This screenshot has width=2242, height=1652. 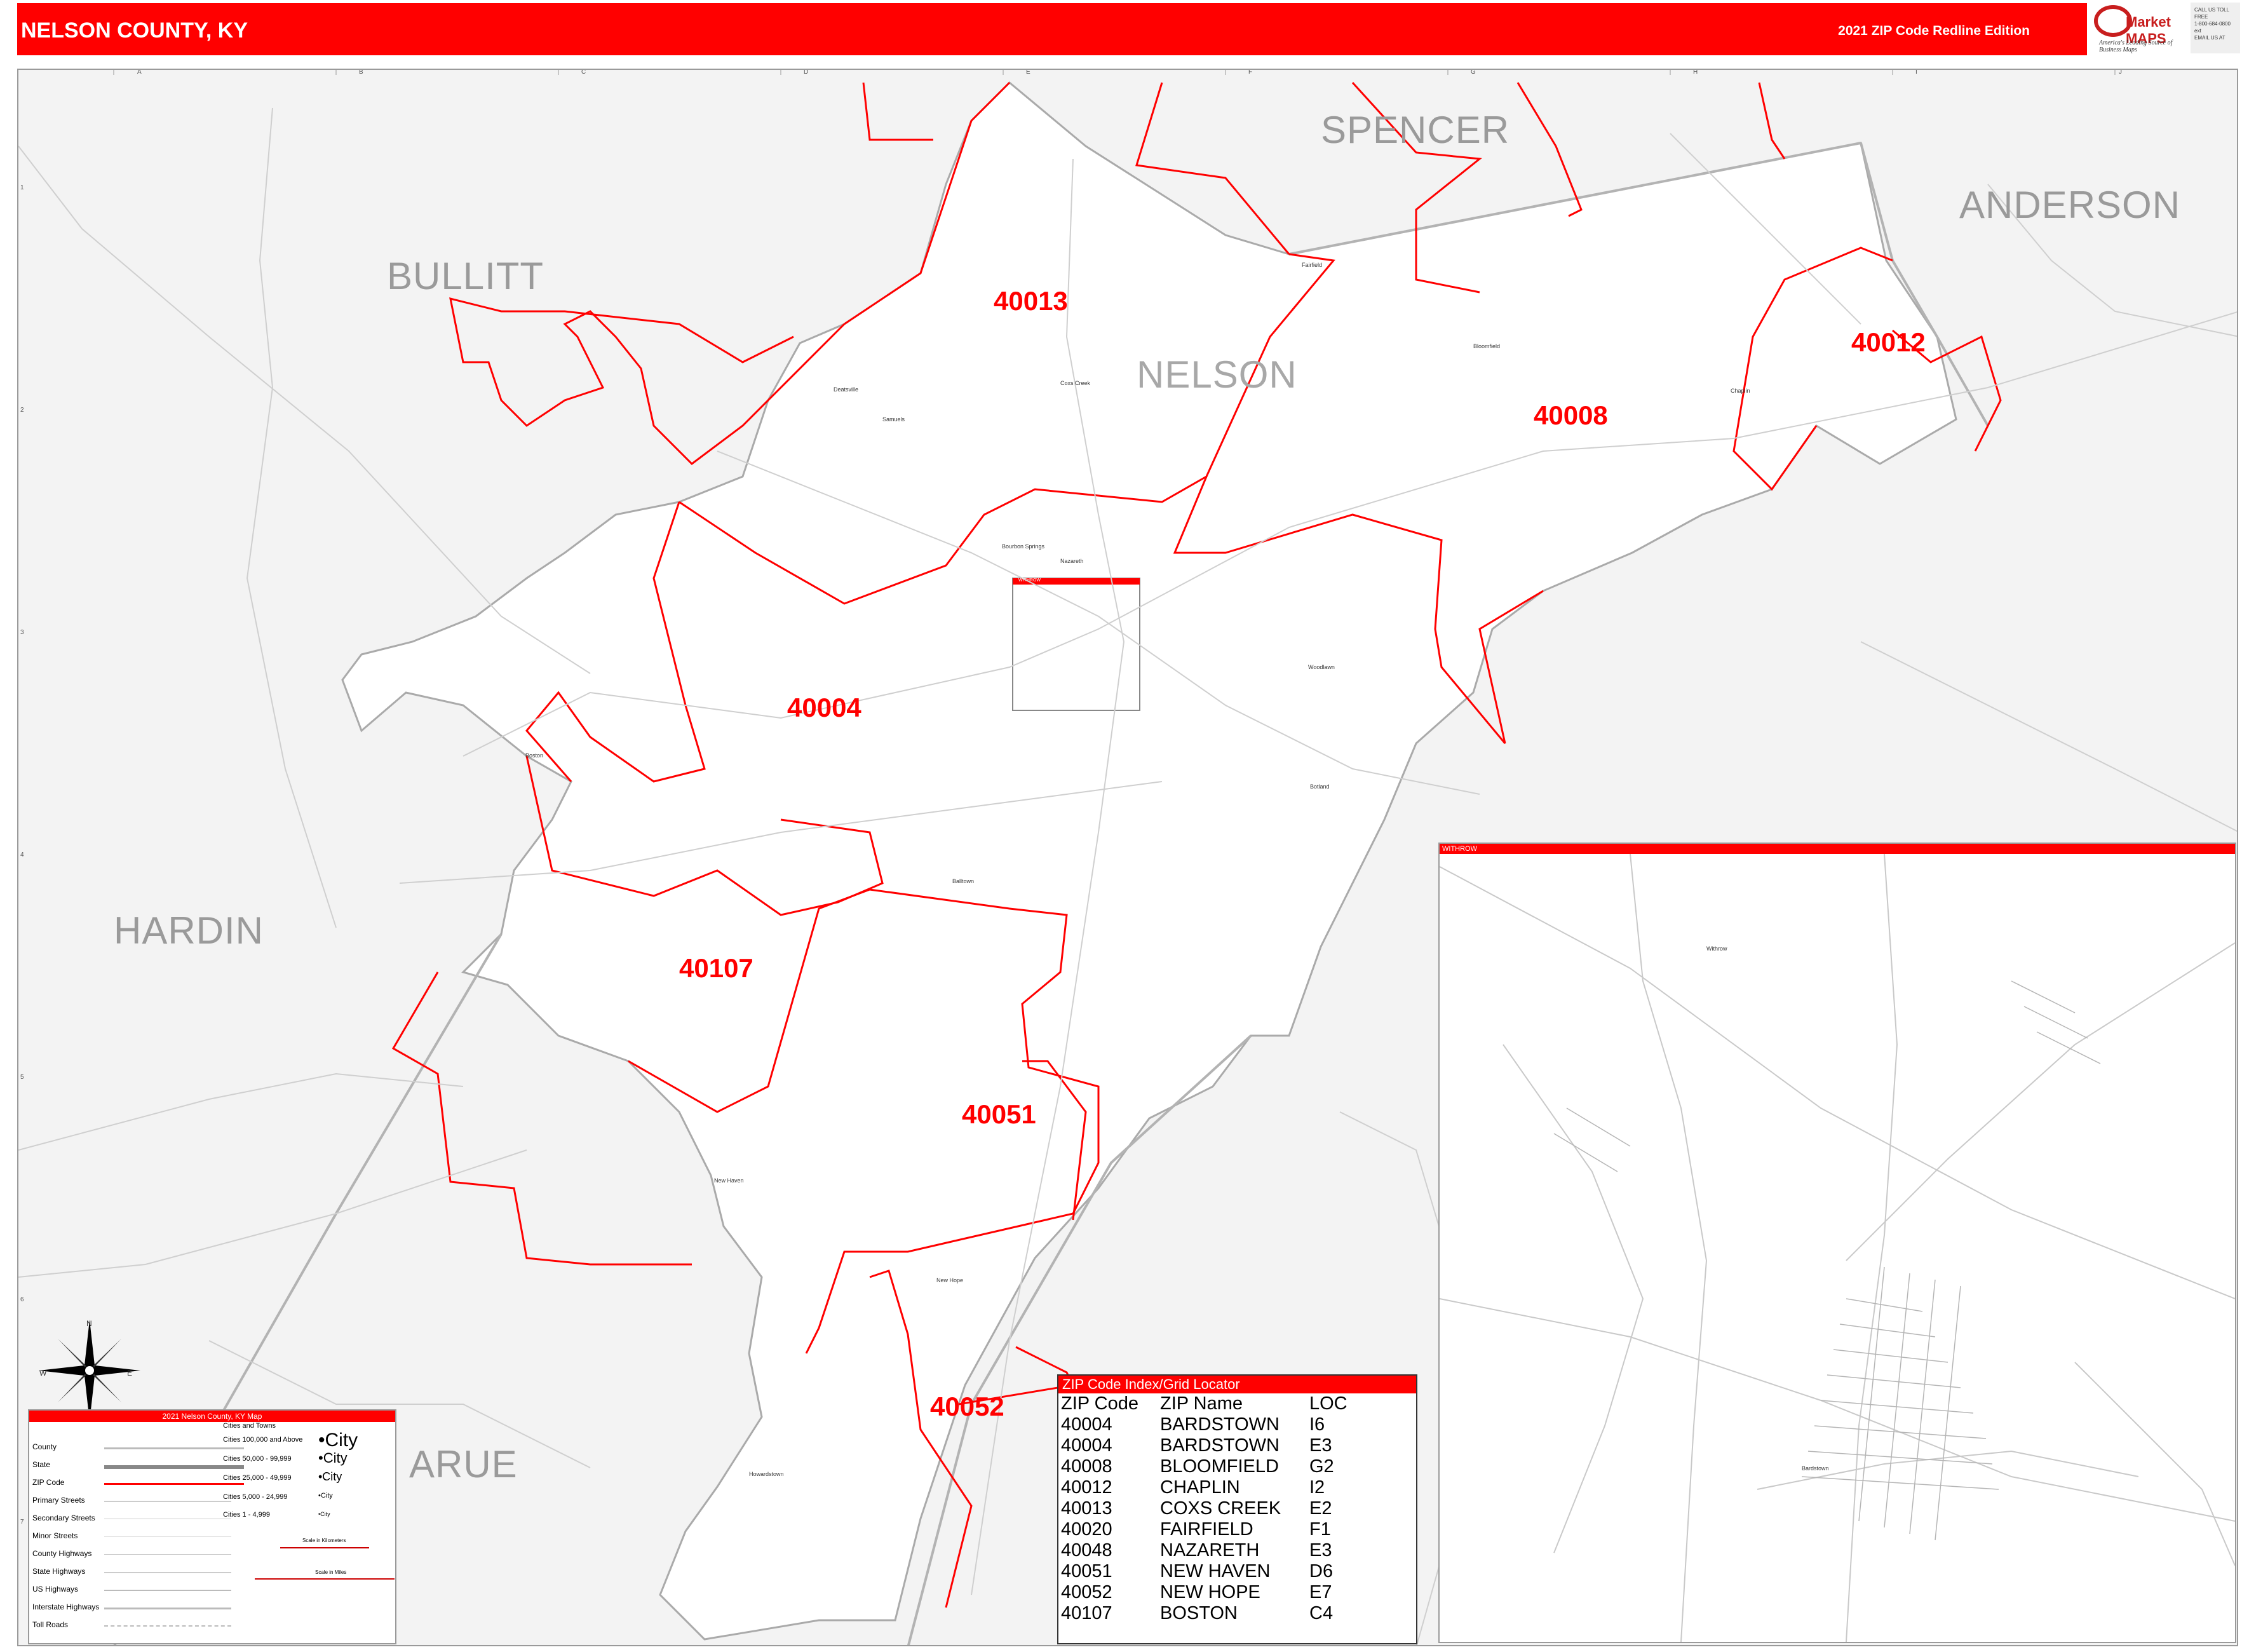 I want to click on grid-letter: D, so click(x=806, y=73).